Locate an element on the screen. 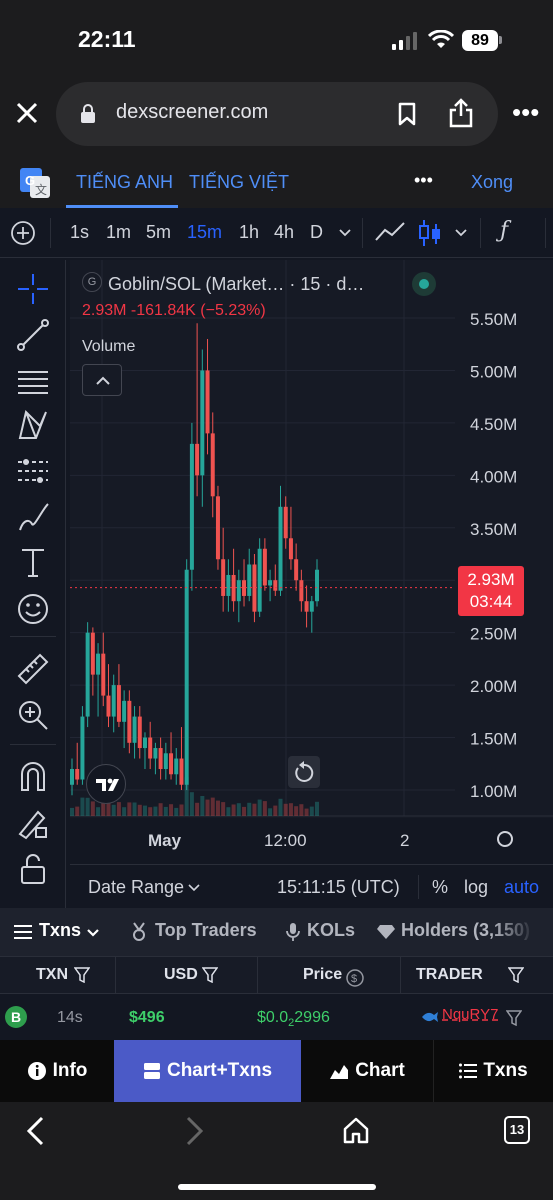 The width and height of the screenshot is (553, 1200). timeframe-1m: 1m is located at coordinates (118, 232).